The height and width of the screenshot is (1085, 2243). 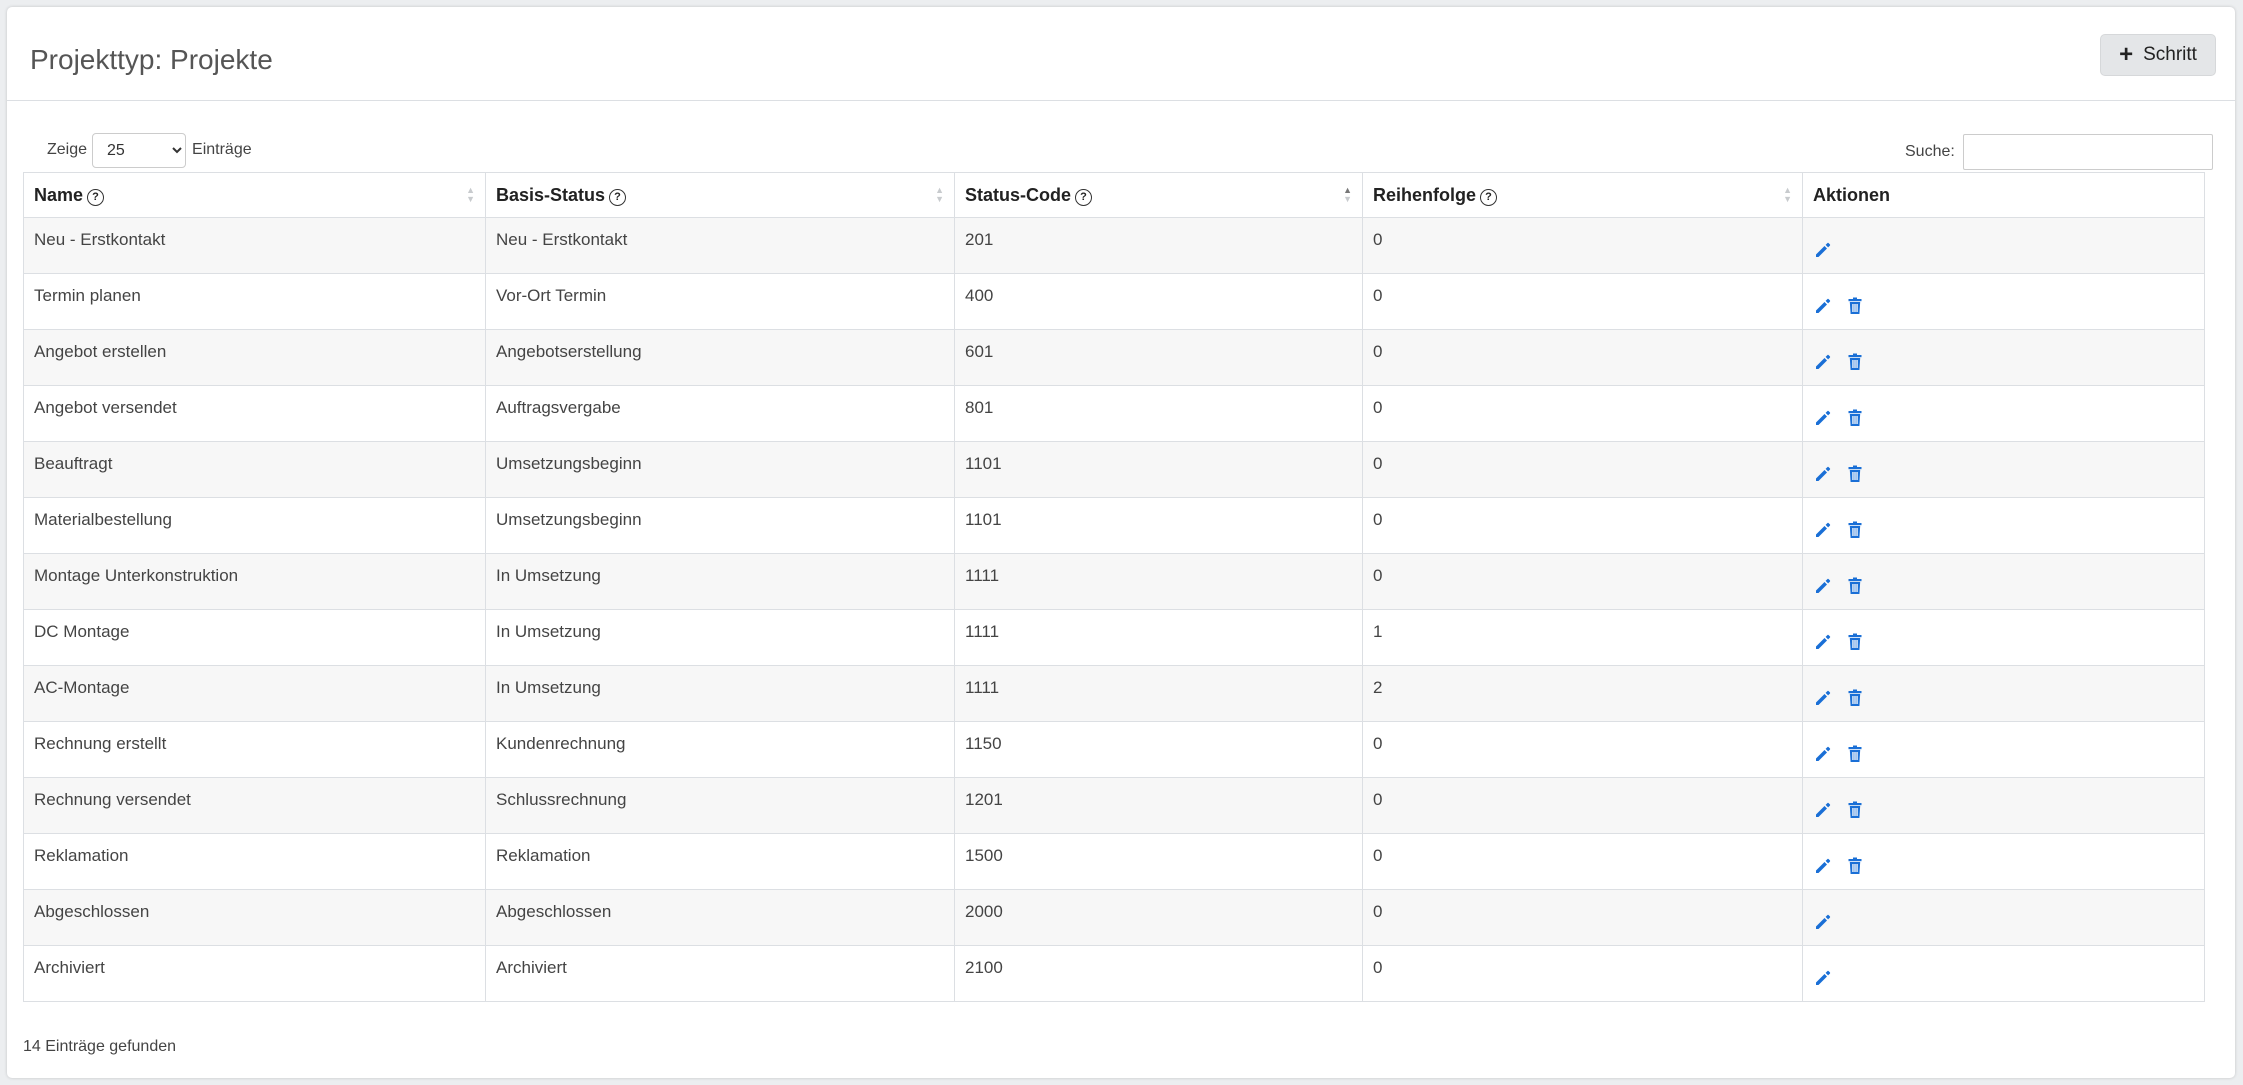 What do you see at coordinates (720, 805) in the screenshot?
I see `cell-basis-status: Schlussrechnung` at bounding box center [720, 805].